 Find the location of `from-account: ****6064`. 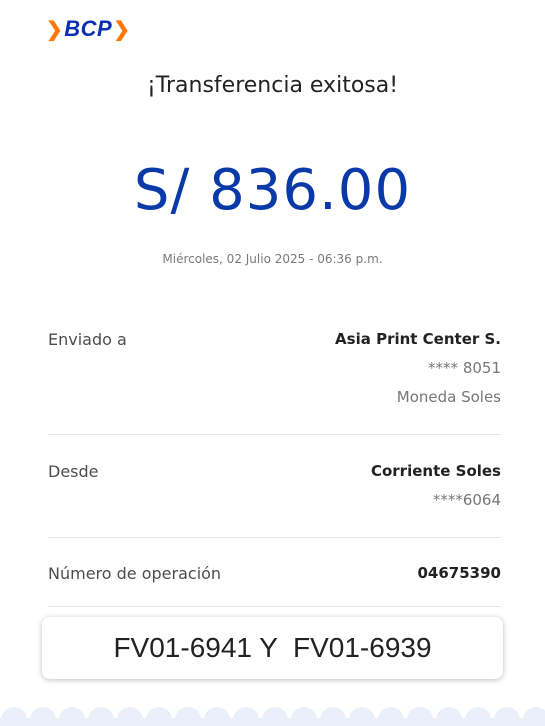

from-account: ****6064 is located at coordinates (466, 500).